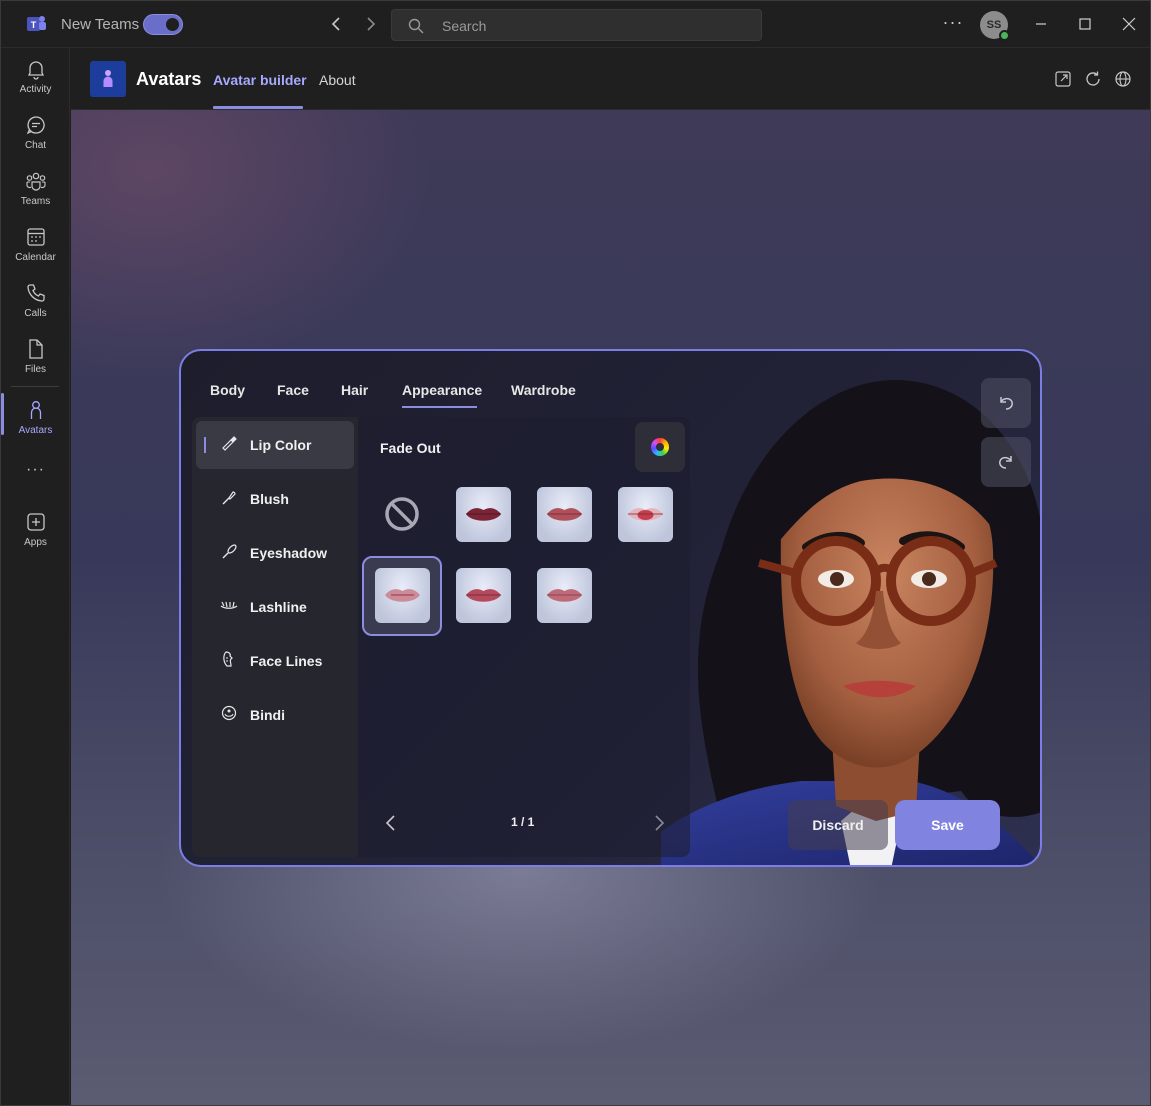  What do you see at coordinates (947, 825) in the screenshot?
I see `save-button: Save` at bounding box center [947, 825].